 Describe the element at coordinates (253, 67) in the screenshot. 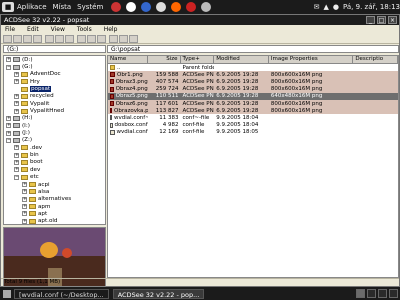

I see `file-row: .. Parent folder` at that location.